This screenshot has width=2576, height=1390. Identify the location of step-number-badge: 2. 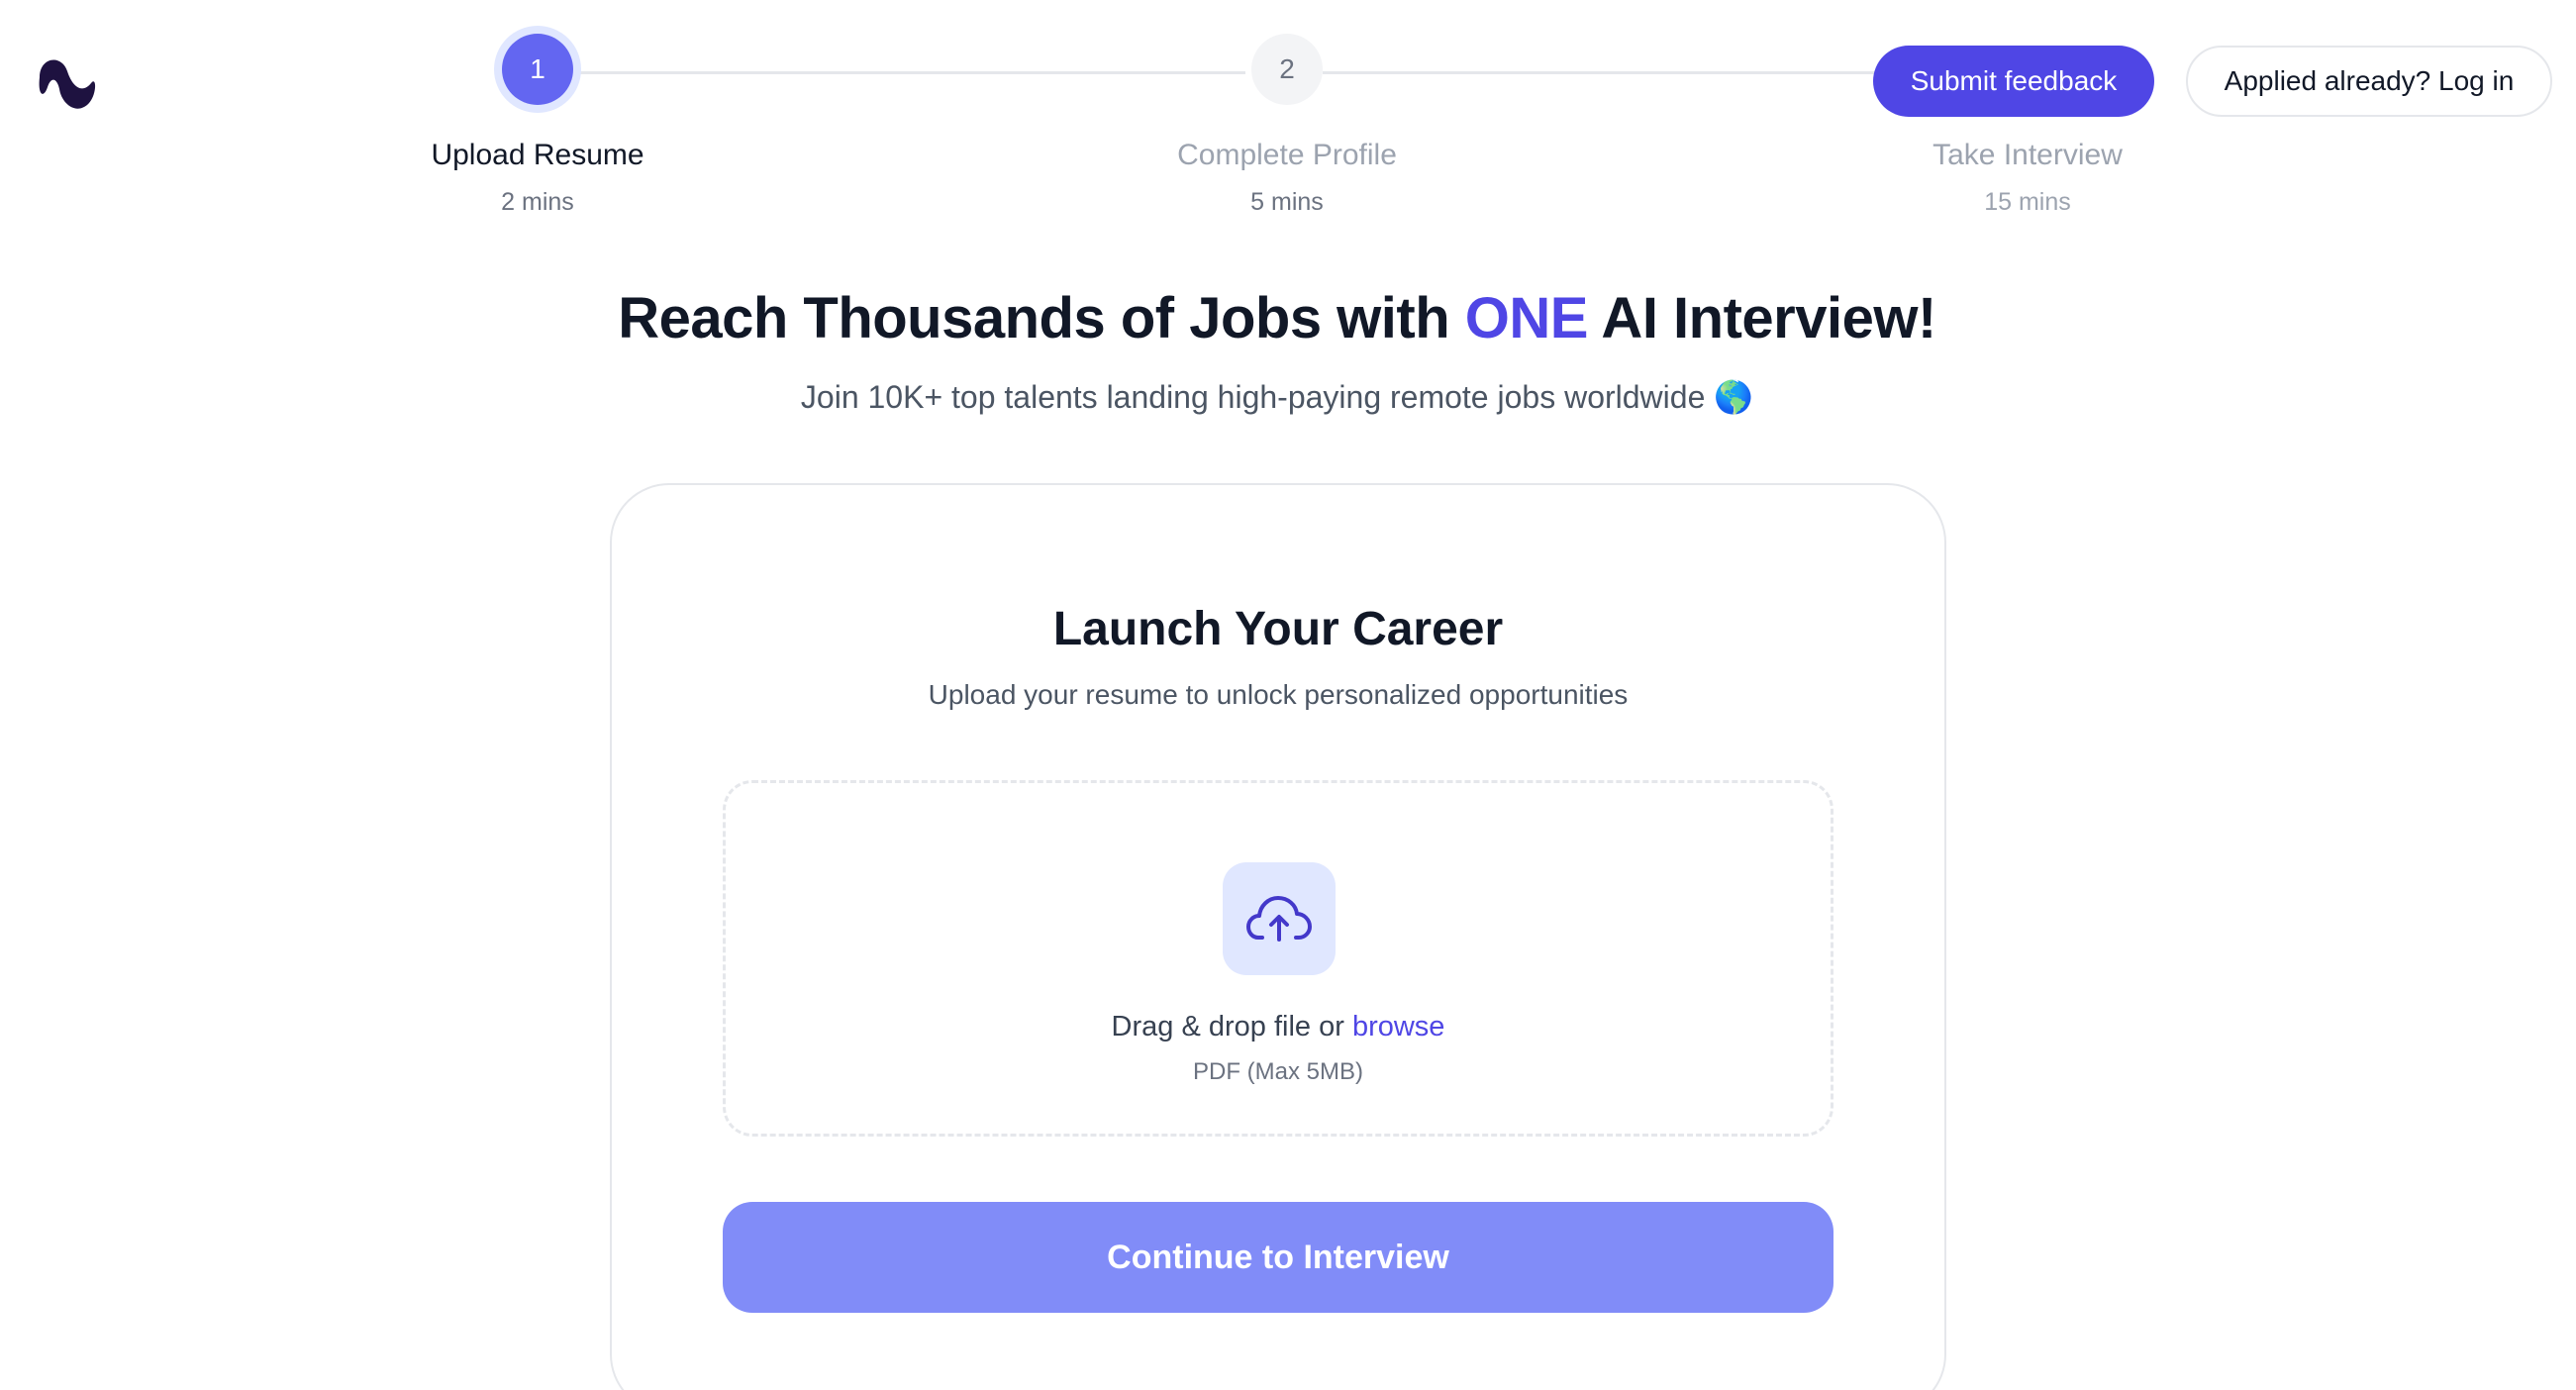
(1287, 69).